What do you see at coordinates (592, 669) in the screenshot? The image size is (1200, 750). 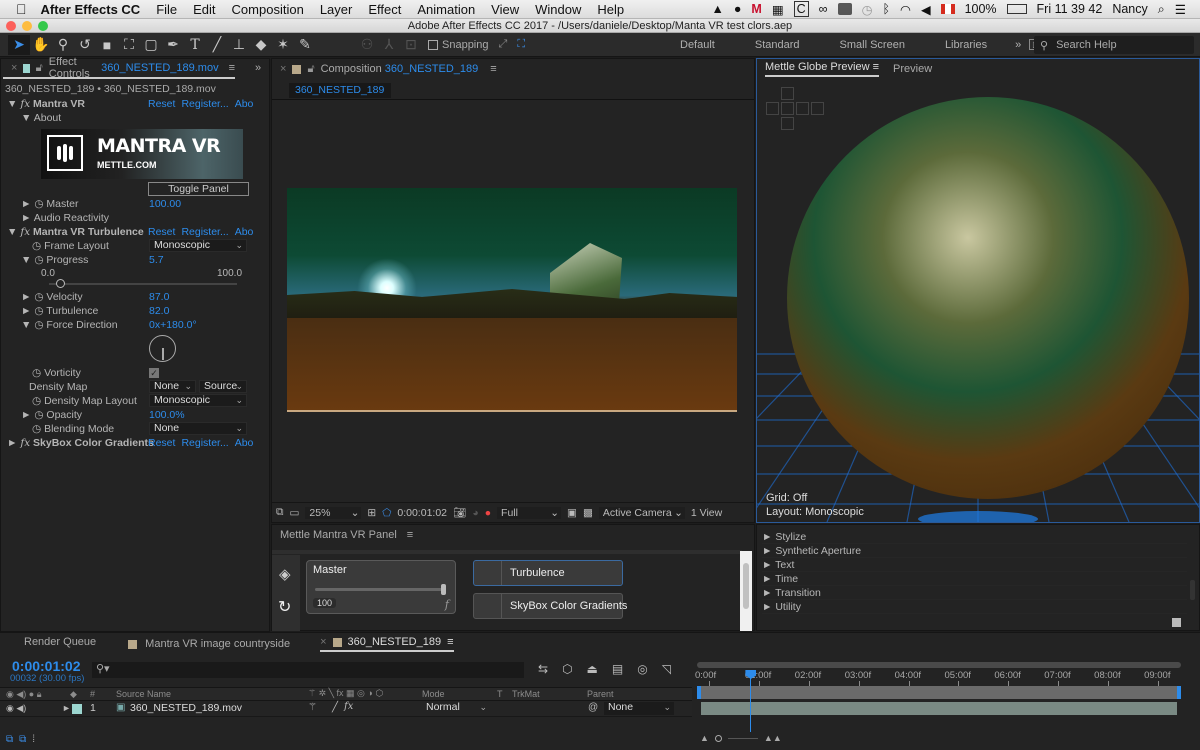 I see `shy-layers-icon: ⏏` at bounding box center [592, 669].